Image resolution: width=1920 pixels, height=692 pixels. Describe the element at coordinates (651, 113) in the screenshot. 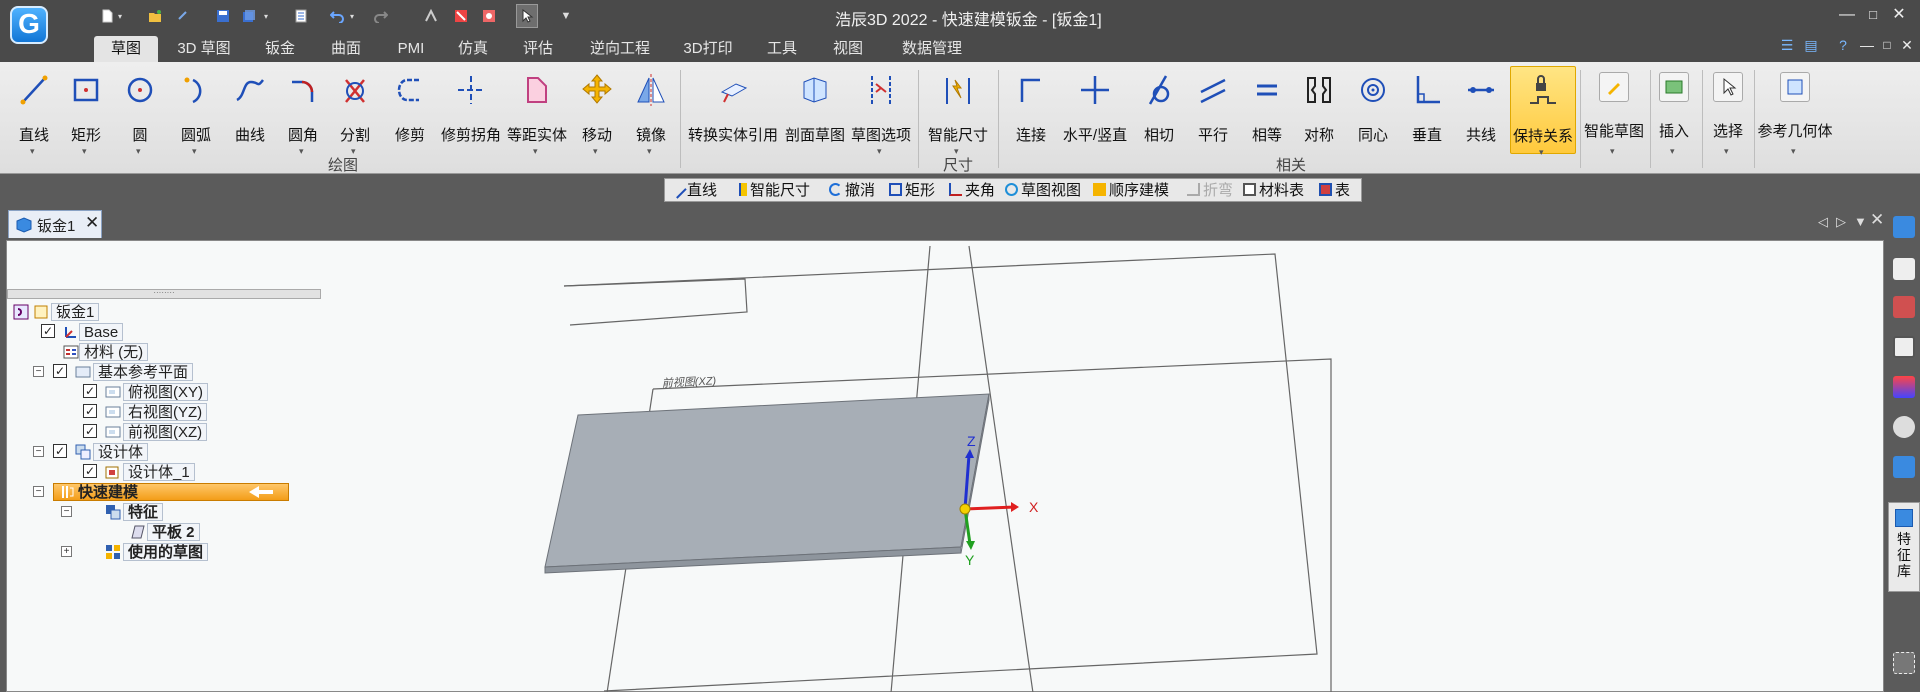

I see `mirror-tool-button: 镜像 ▾` at that location.